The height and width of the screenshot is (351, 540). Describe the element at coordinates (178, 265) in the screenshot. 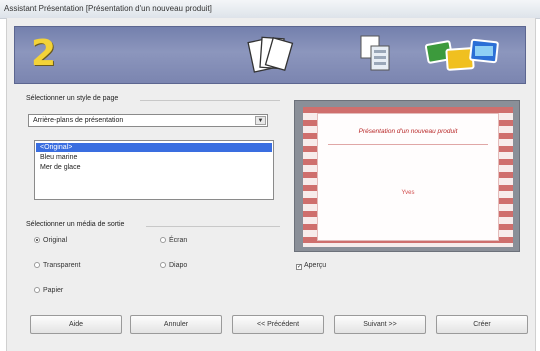

I see `radio-diapo-label: Diapo` at that location.